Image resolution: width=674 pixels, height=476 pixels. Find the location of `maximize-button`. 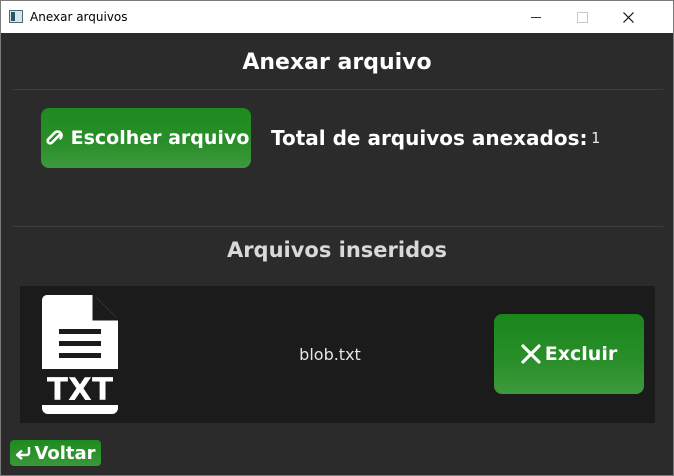

maximize-button is located at coordinates (582, 17).